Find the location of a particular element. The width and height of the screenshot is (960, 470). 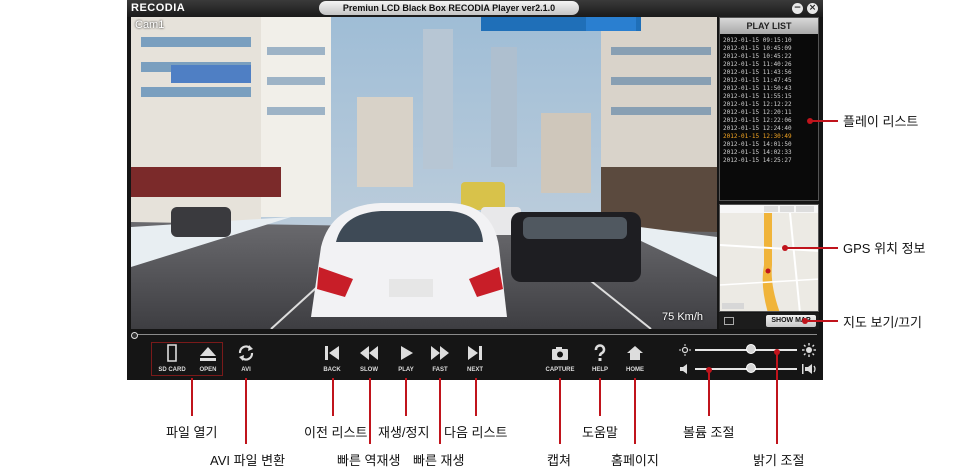

callout-line-home is located at coordinates (635, 411).